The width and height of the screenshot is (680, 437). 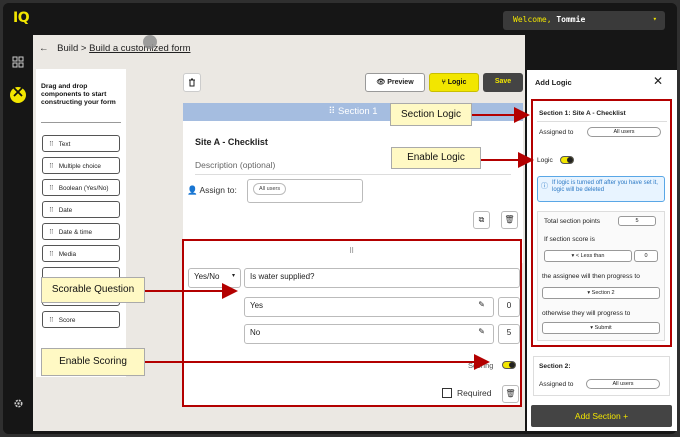 I want to click on welcome-text: Welcome,, so click(x=532, y=19).